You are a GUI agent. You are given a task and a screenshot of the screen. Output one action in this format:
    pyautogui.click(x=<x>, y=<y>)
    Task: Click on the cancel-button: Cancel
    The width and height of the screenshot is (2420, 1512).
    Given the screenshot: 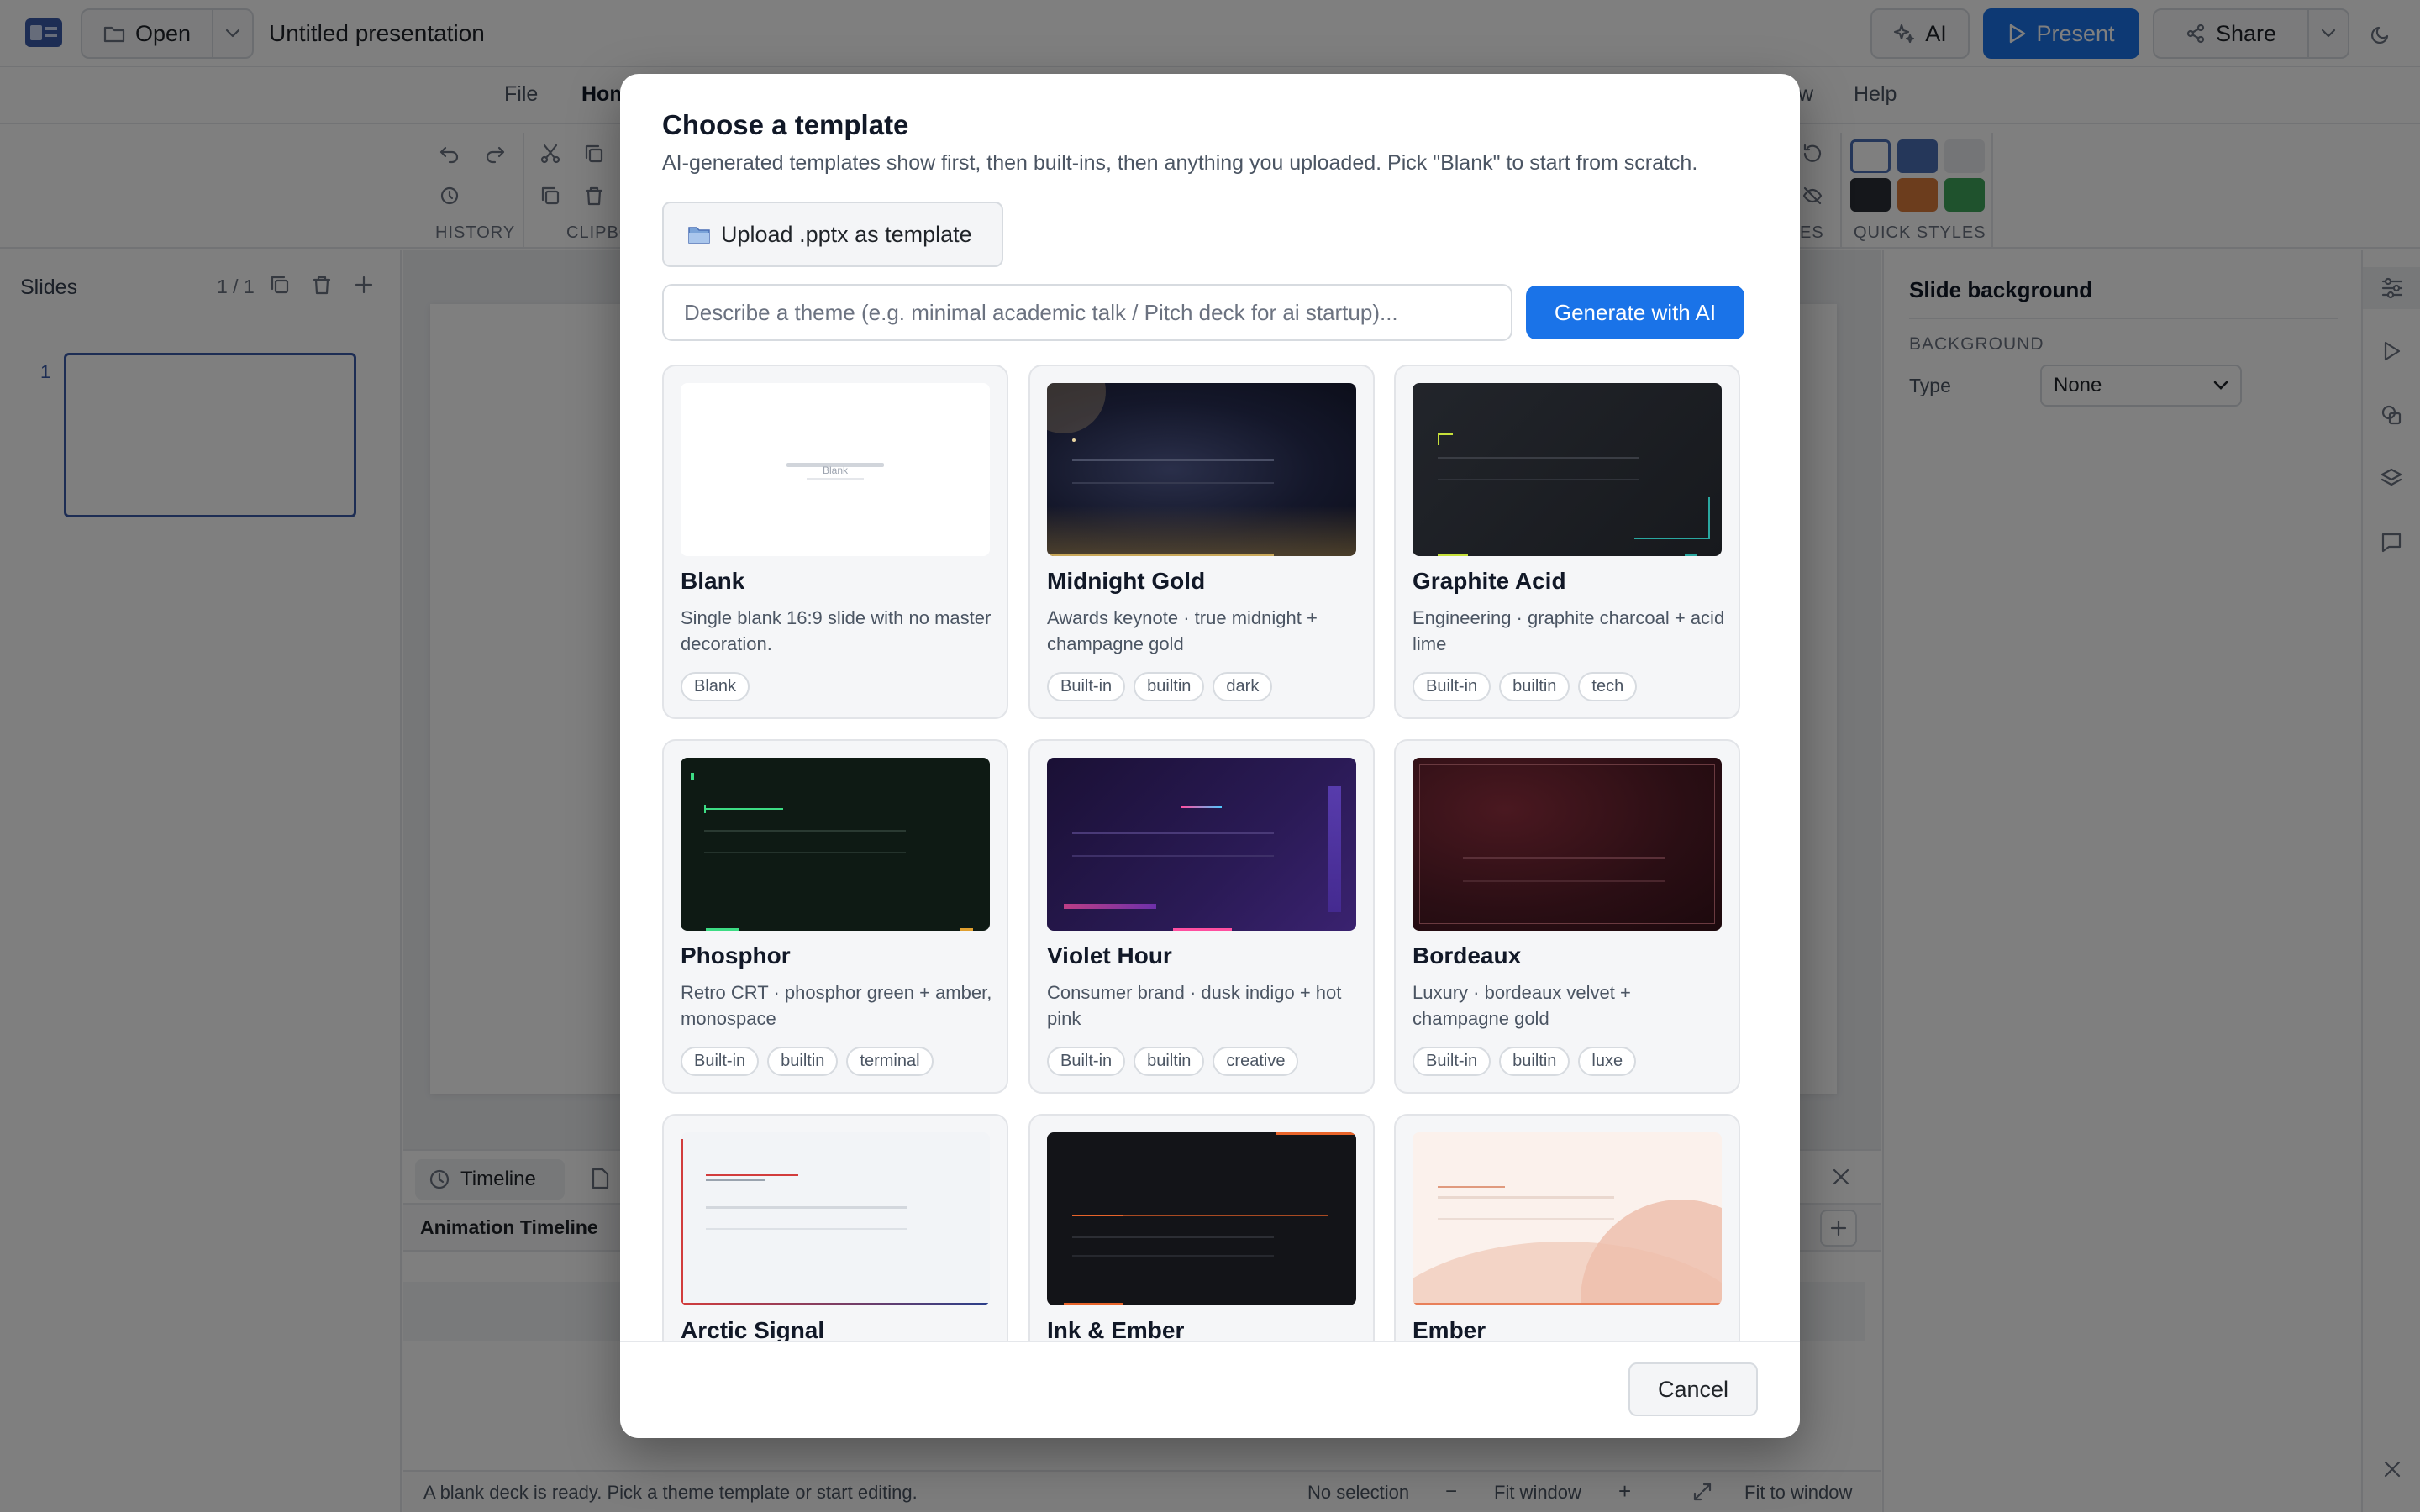 What is the action you would take?
    pyautogui.click(x=1693, y=1389)
    